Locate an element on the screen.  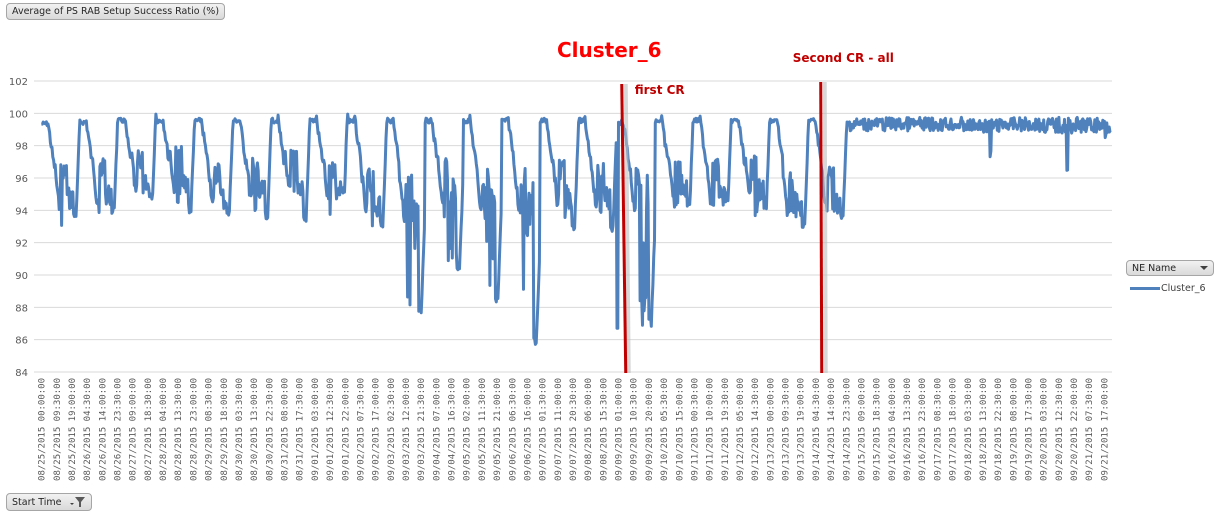
x-tick-label: 09/06/2015 06:30:00 is located at coordinates (513, 429).